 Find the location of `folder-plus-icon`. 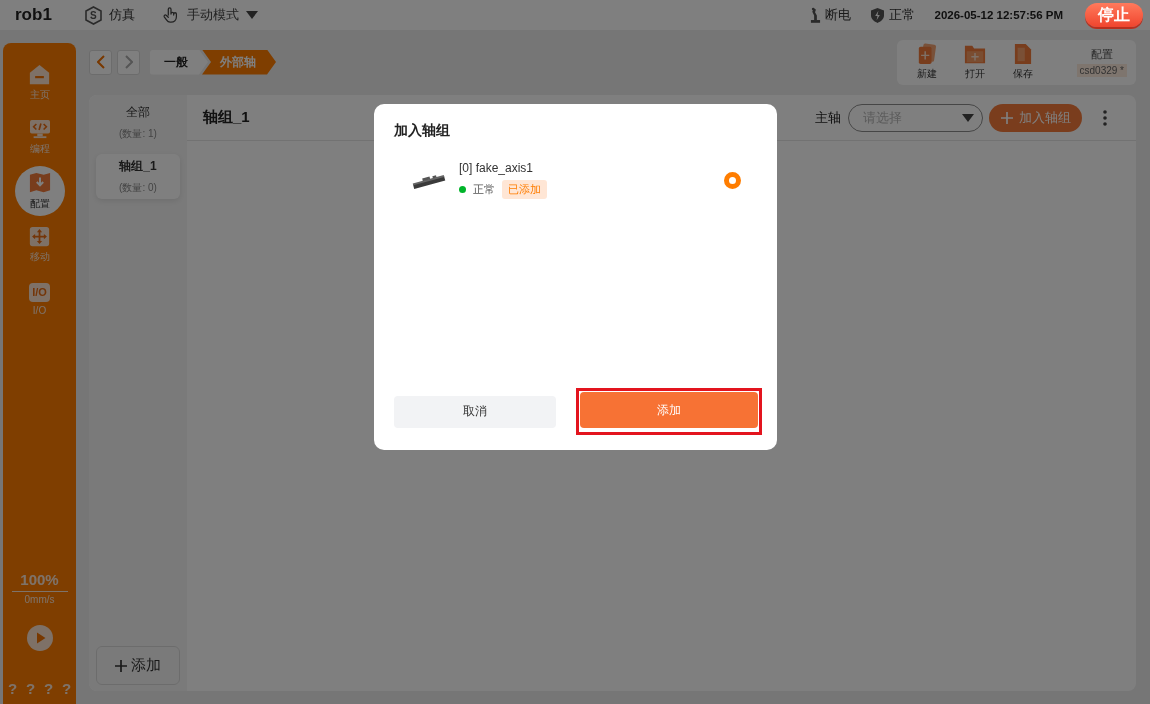

folder-plus-icon is located at coordinates (975, 54).